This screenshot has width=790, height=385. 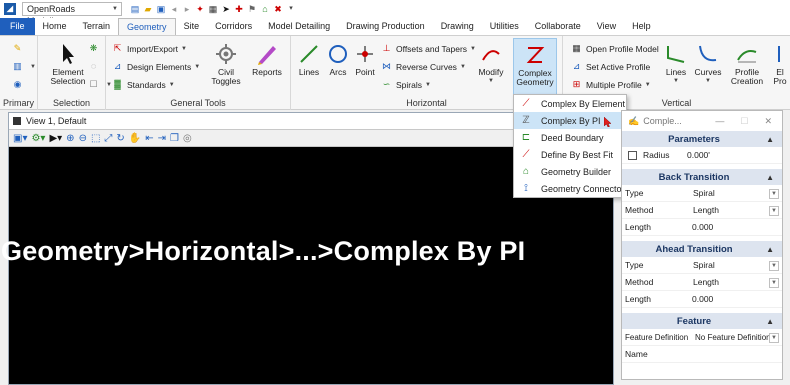 What do you see at coordinates (135, 138) in the screenshot?
I see `pan-view-icon: ✋` at bounding box center [135, 138].